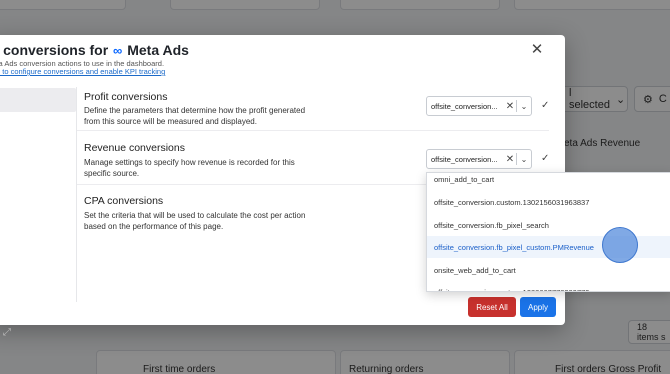  Describe the element at coordinates (538, 307) in the screenshot. I see `apply-button: Apply` at that location.